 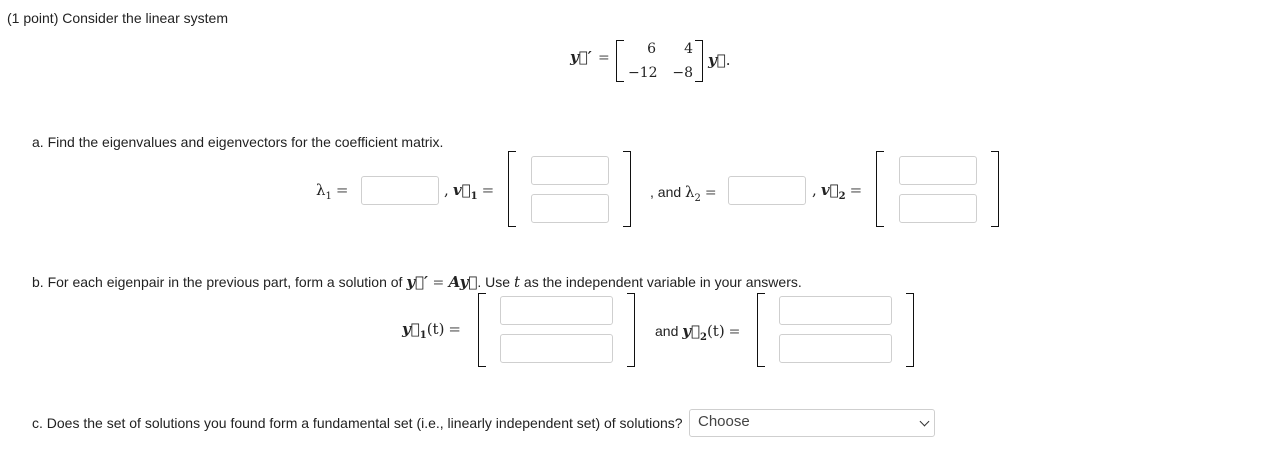 I want to click on chevron-down-icon, so click(x=924, y=421).